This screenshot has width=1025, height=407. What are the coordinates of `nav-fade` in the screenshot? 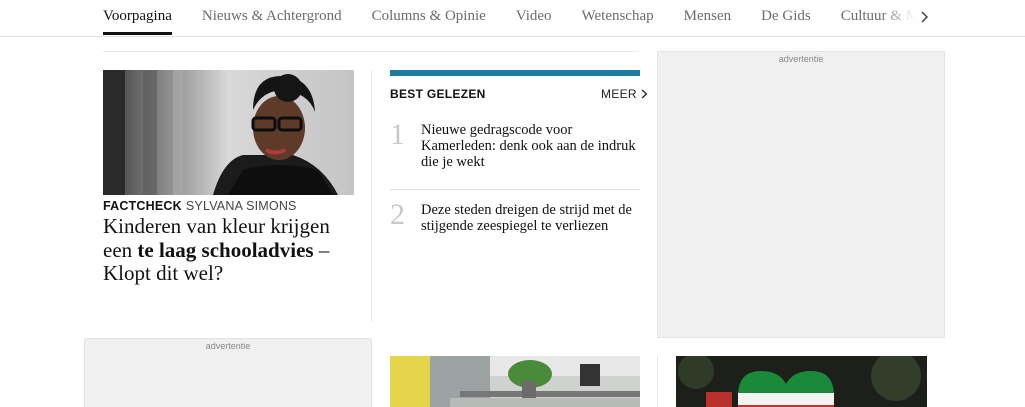 It's located at (897, 18).